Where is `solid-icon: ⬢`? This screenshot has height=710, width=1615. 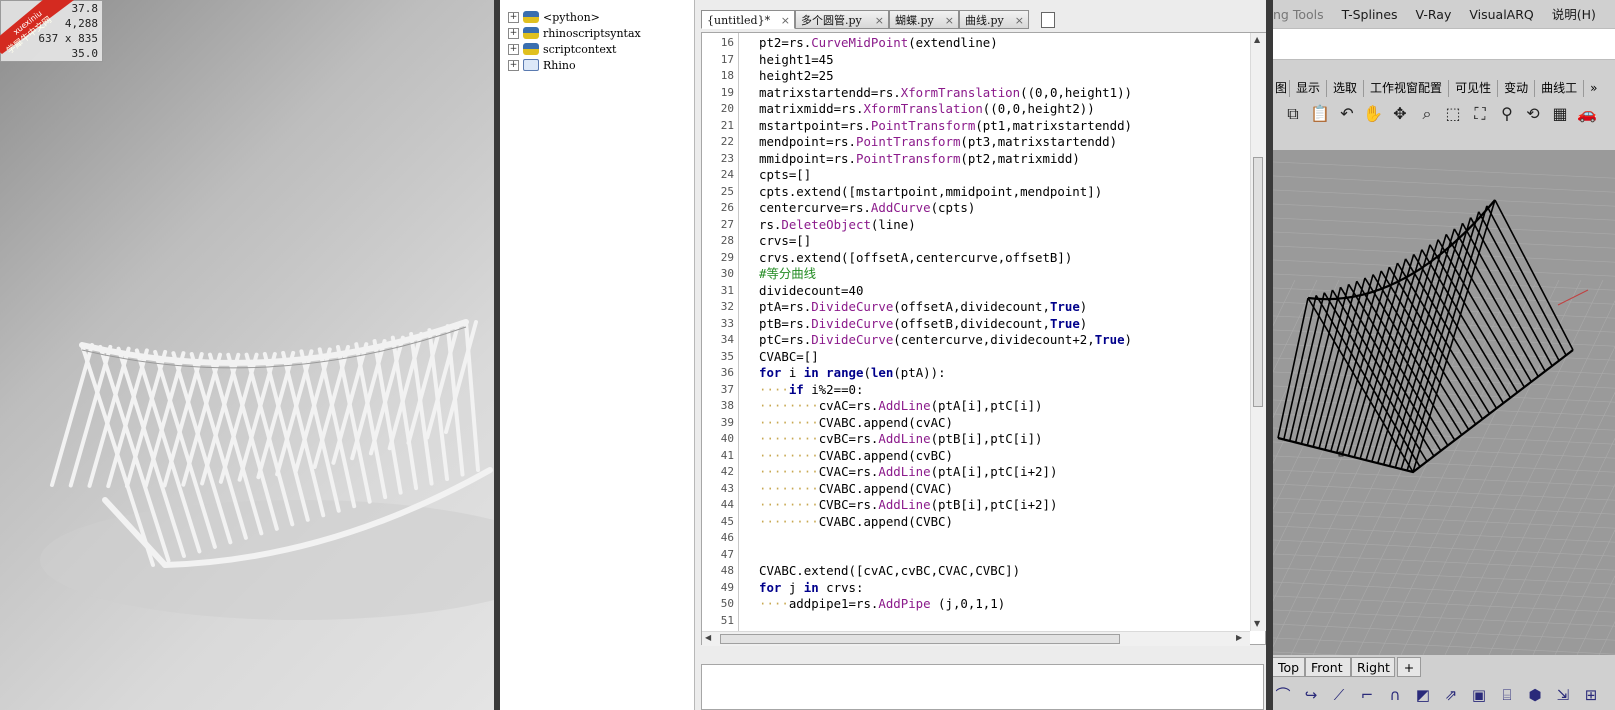
solid-icon: ⬢ is located at coordinates (1535, 695).